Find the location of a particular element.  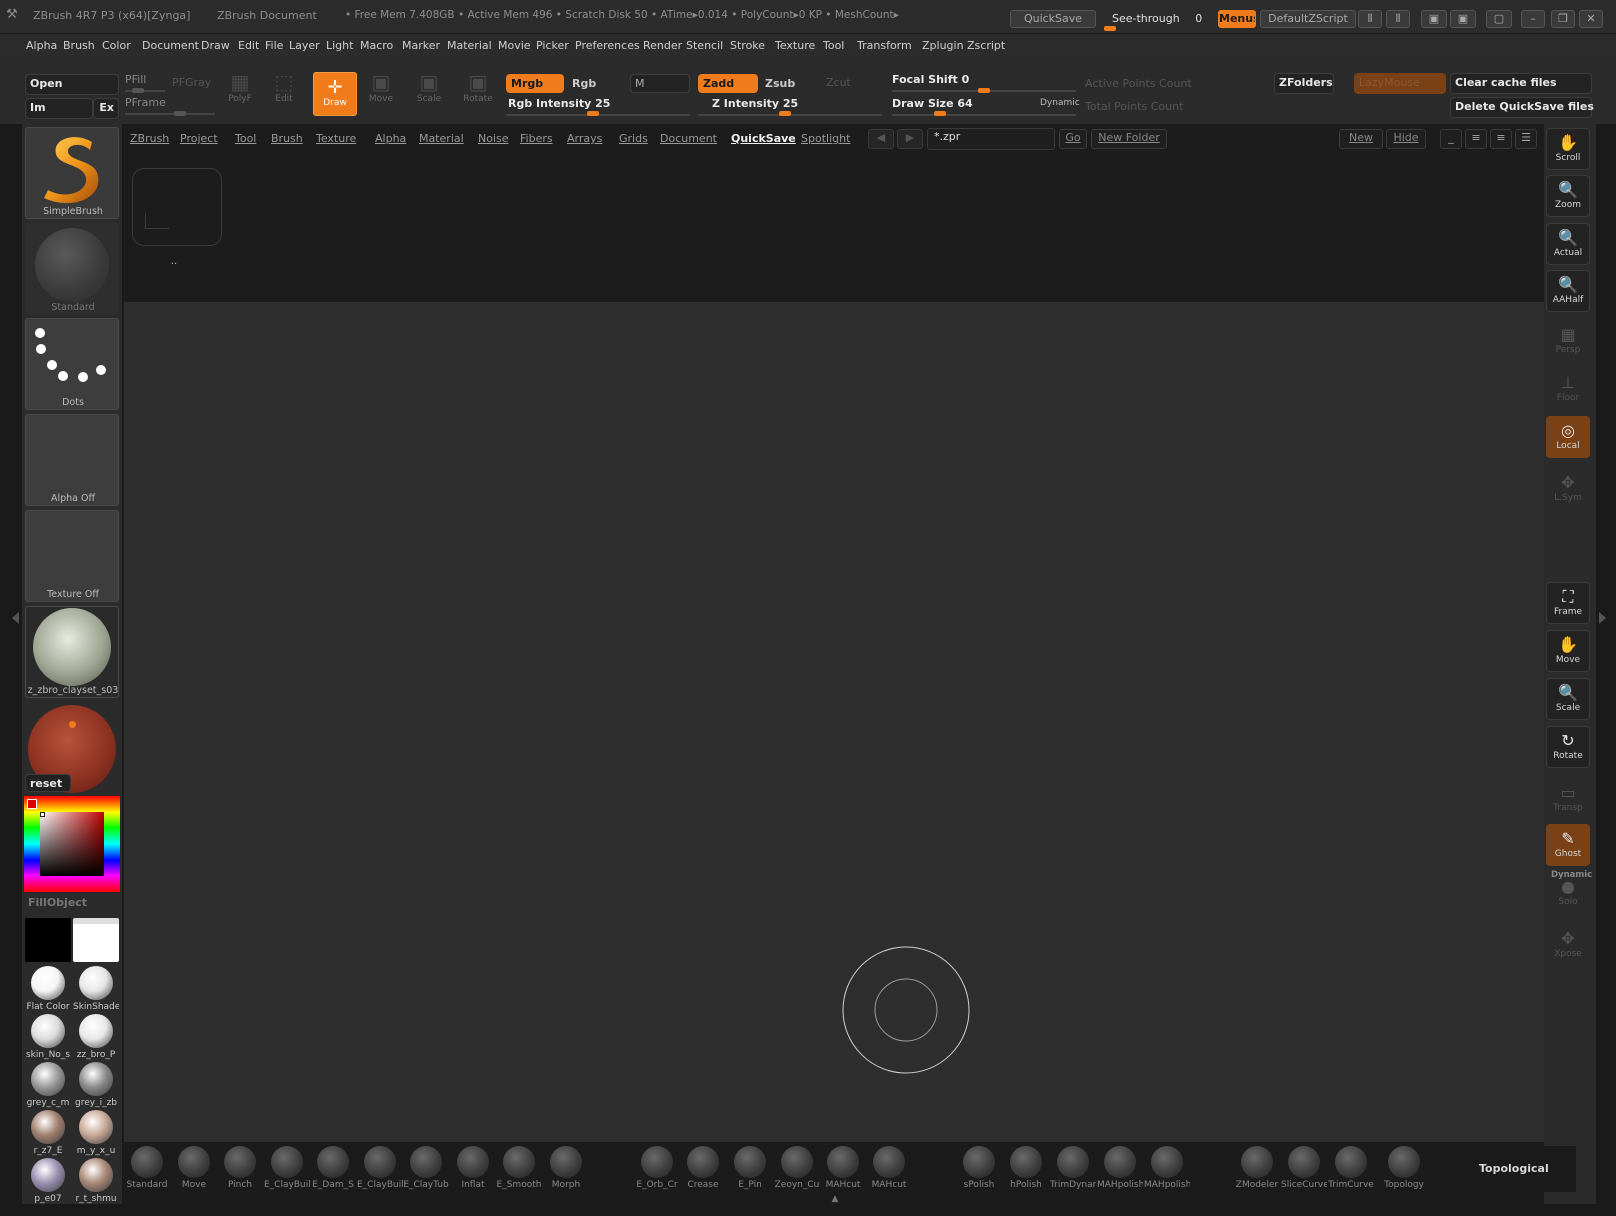

minimize-icon: – is located at coordinates (1533, 19).